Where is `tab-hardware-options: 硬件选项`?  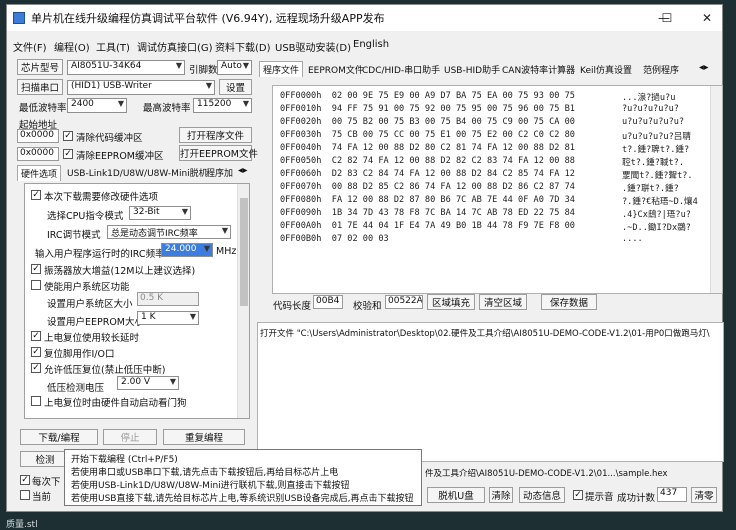 tab-hardware-options: 硬件选项 is located at coordinates (39, 173).